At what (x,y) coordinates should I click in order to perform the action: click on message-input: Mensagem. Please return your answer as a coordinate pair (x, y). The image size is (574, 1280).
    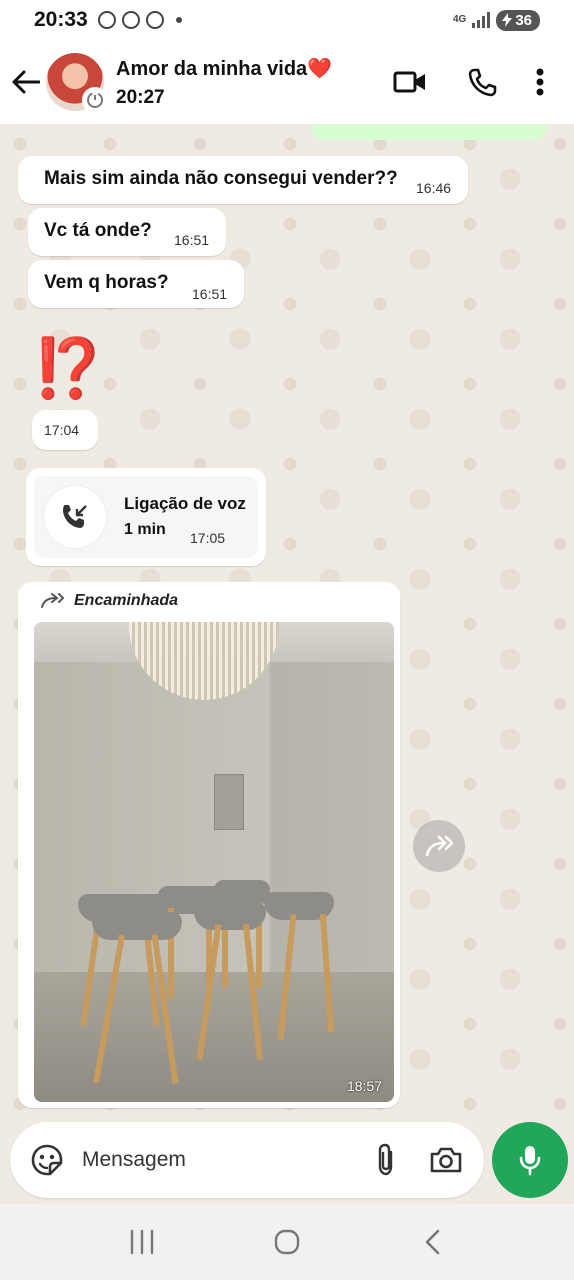
    Looking at the image, I should click on (219, 1160).